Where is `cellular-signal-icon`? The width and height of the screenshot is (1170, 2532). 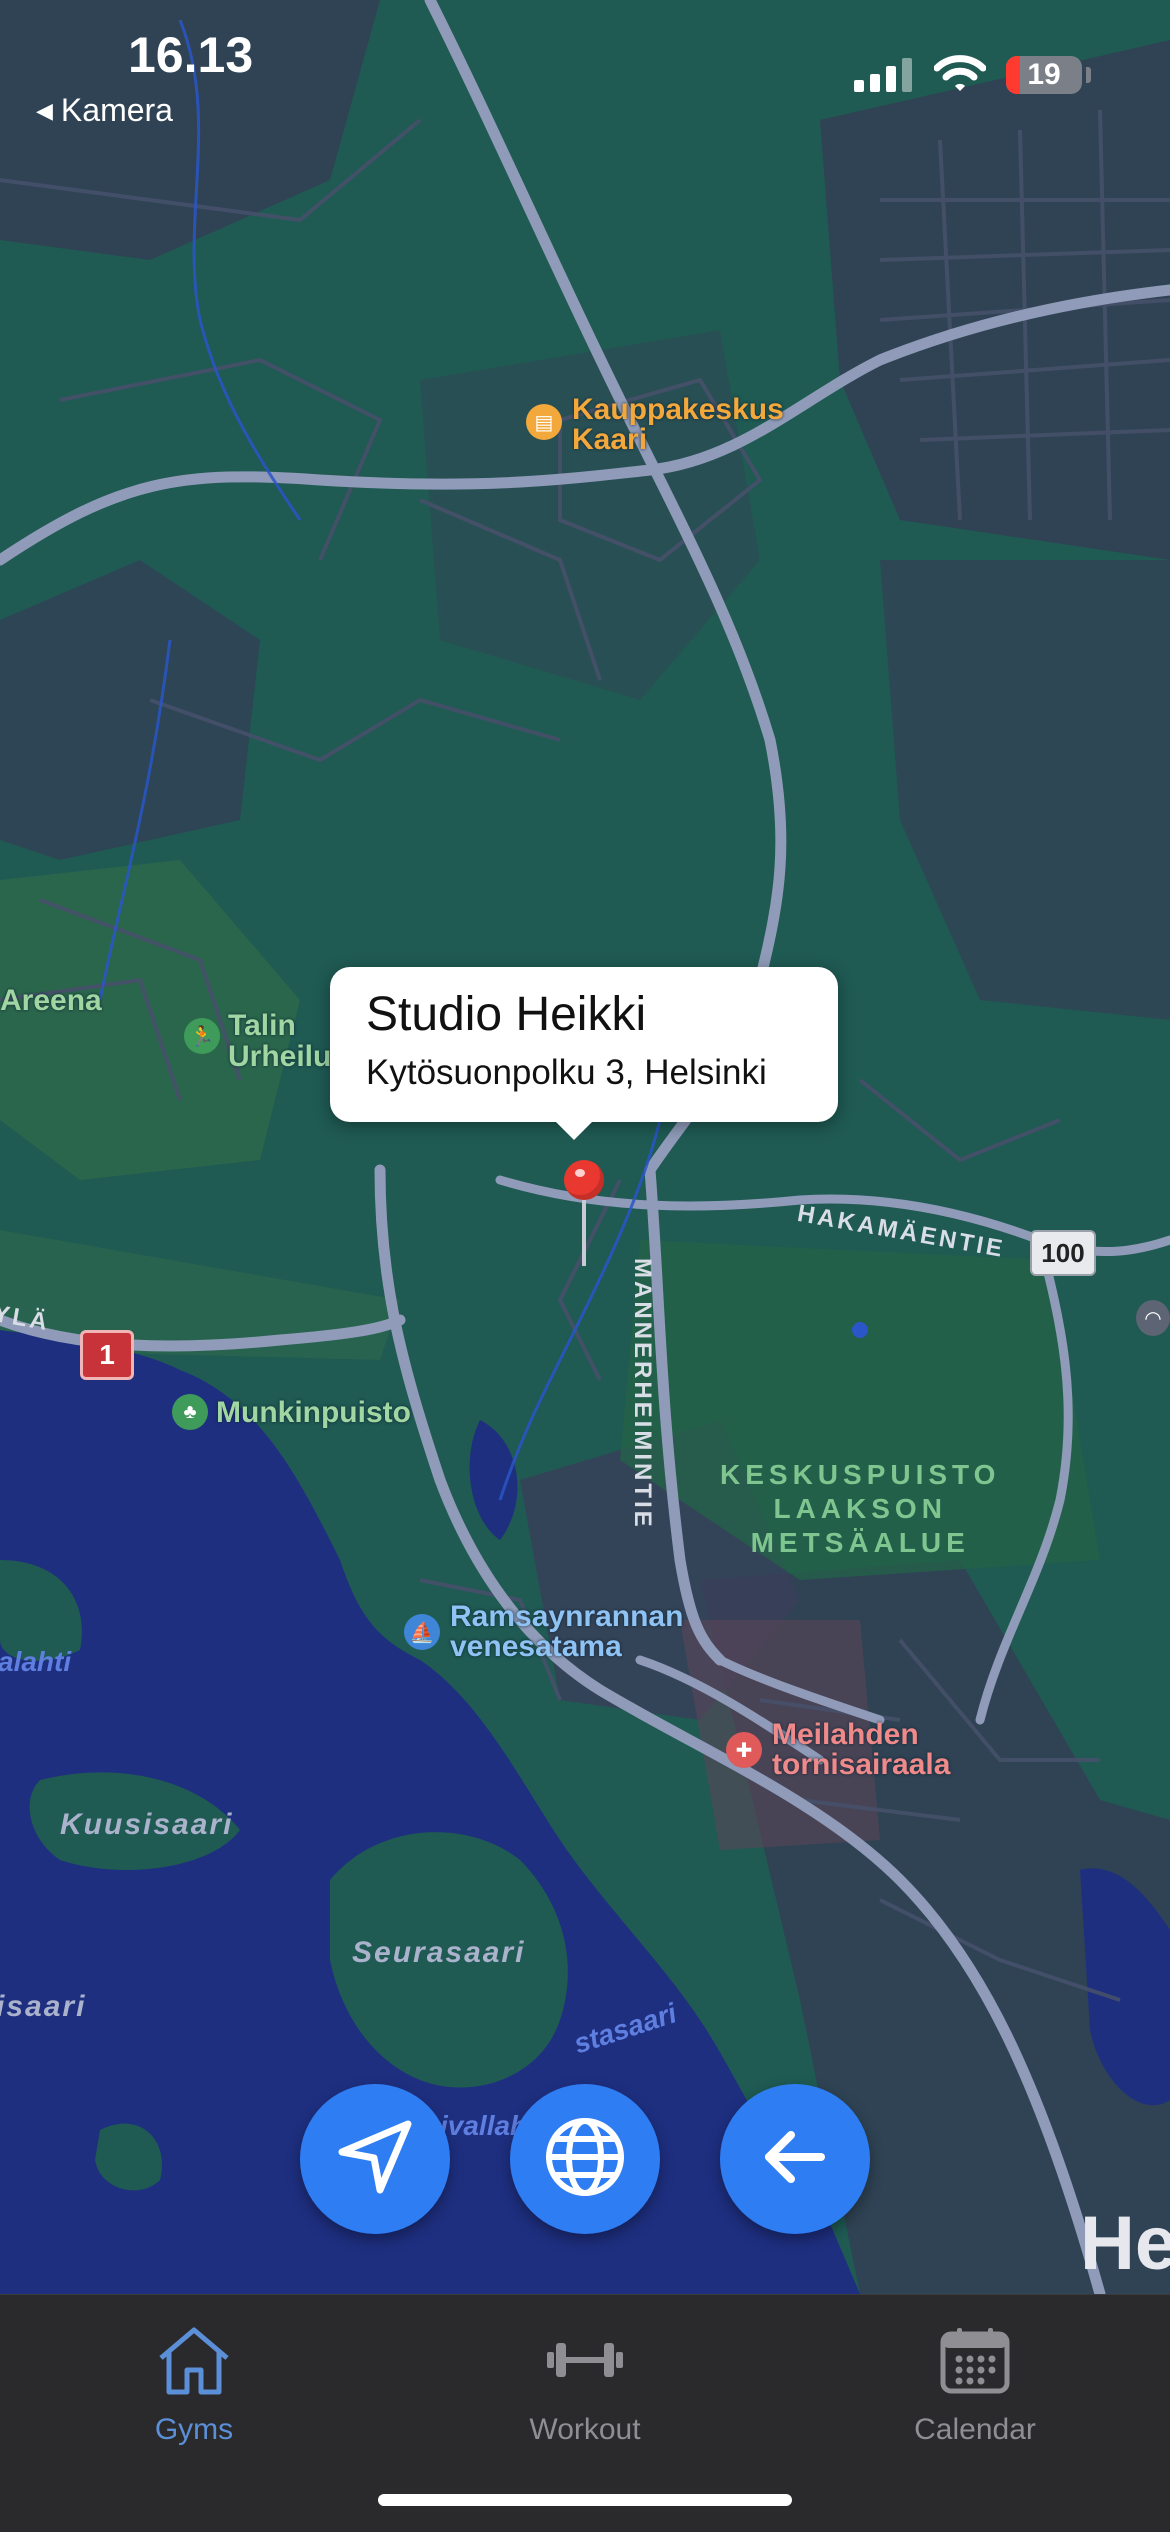 cellular-signal-icon is located at coordinates (883, 75).